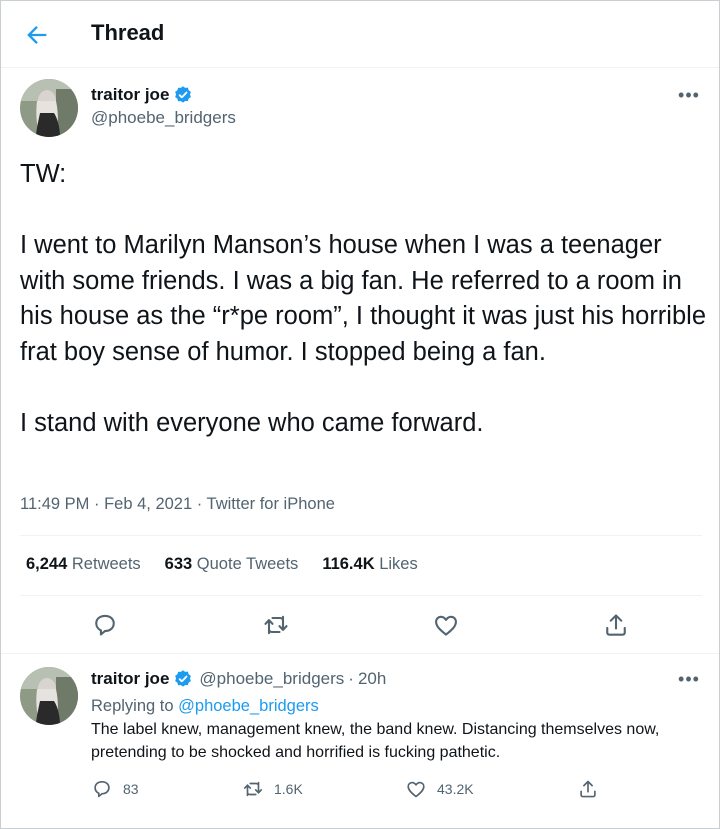  Describe the element at coordinates (47, 564) in the screenshot. I see `retweets-count: 6,244` at that location.